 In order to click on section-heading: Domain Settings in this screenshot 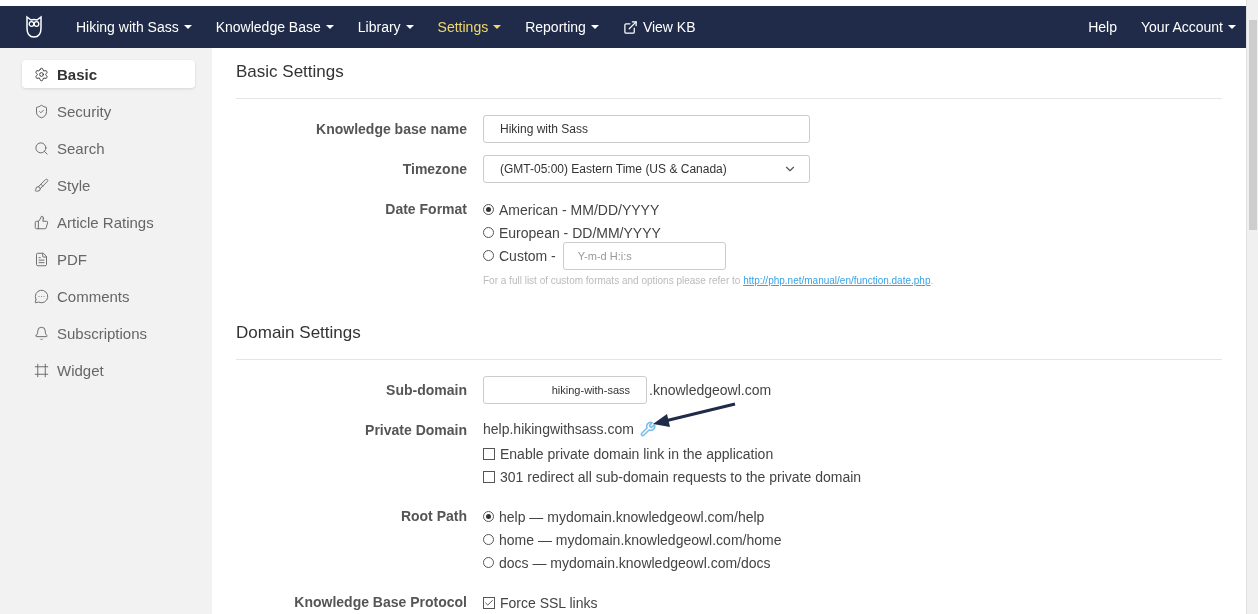, I will do `click(298, 333)`.